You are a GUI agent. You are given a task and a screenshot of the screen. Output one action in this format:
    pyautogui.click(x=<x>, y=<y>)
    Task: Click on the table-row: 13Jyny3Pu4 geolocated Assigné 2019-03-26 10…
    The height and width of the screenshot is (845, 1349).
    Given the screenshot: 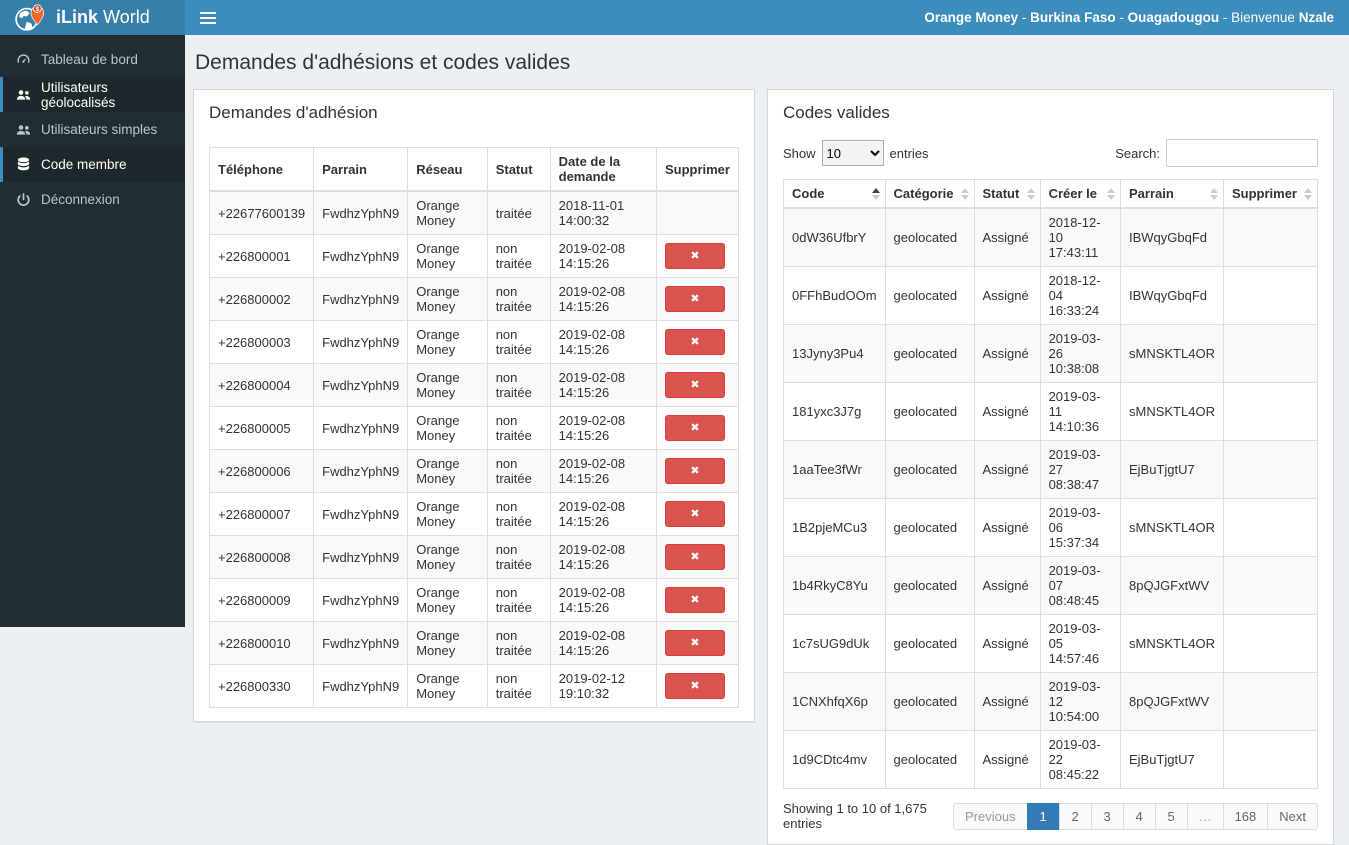 What is the action you would take?
    pyautogui.click(x=1051, y=353)
    